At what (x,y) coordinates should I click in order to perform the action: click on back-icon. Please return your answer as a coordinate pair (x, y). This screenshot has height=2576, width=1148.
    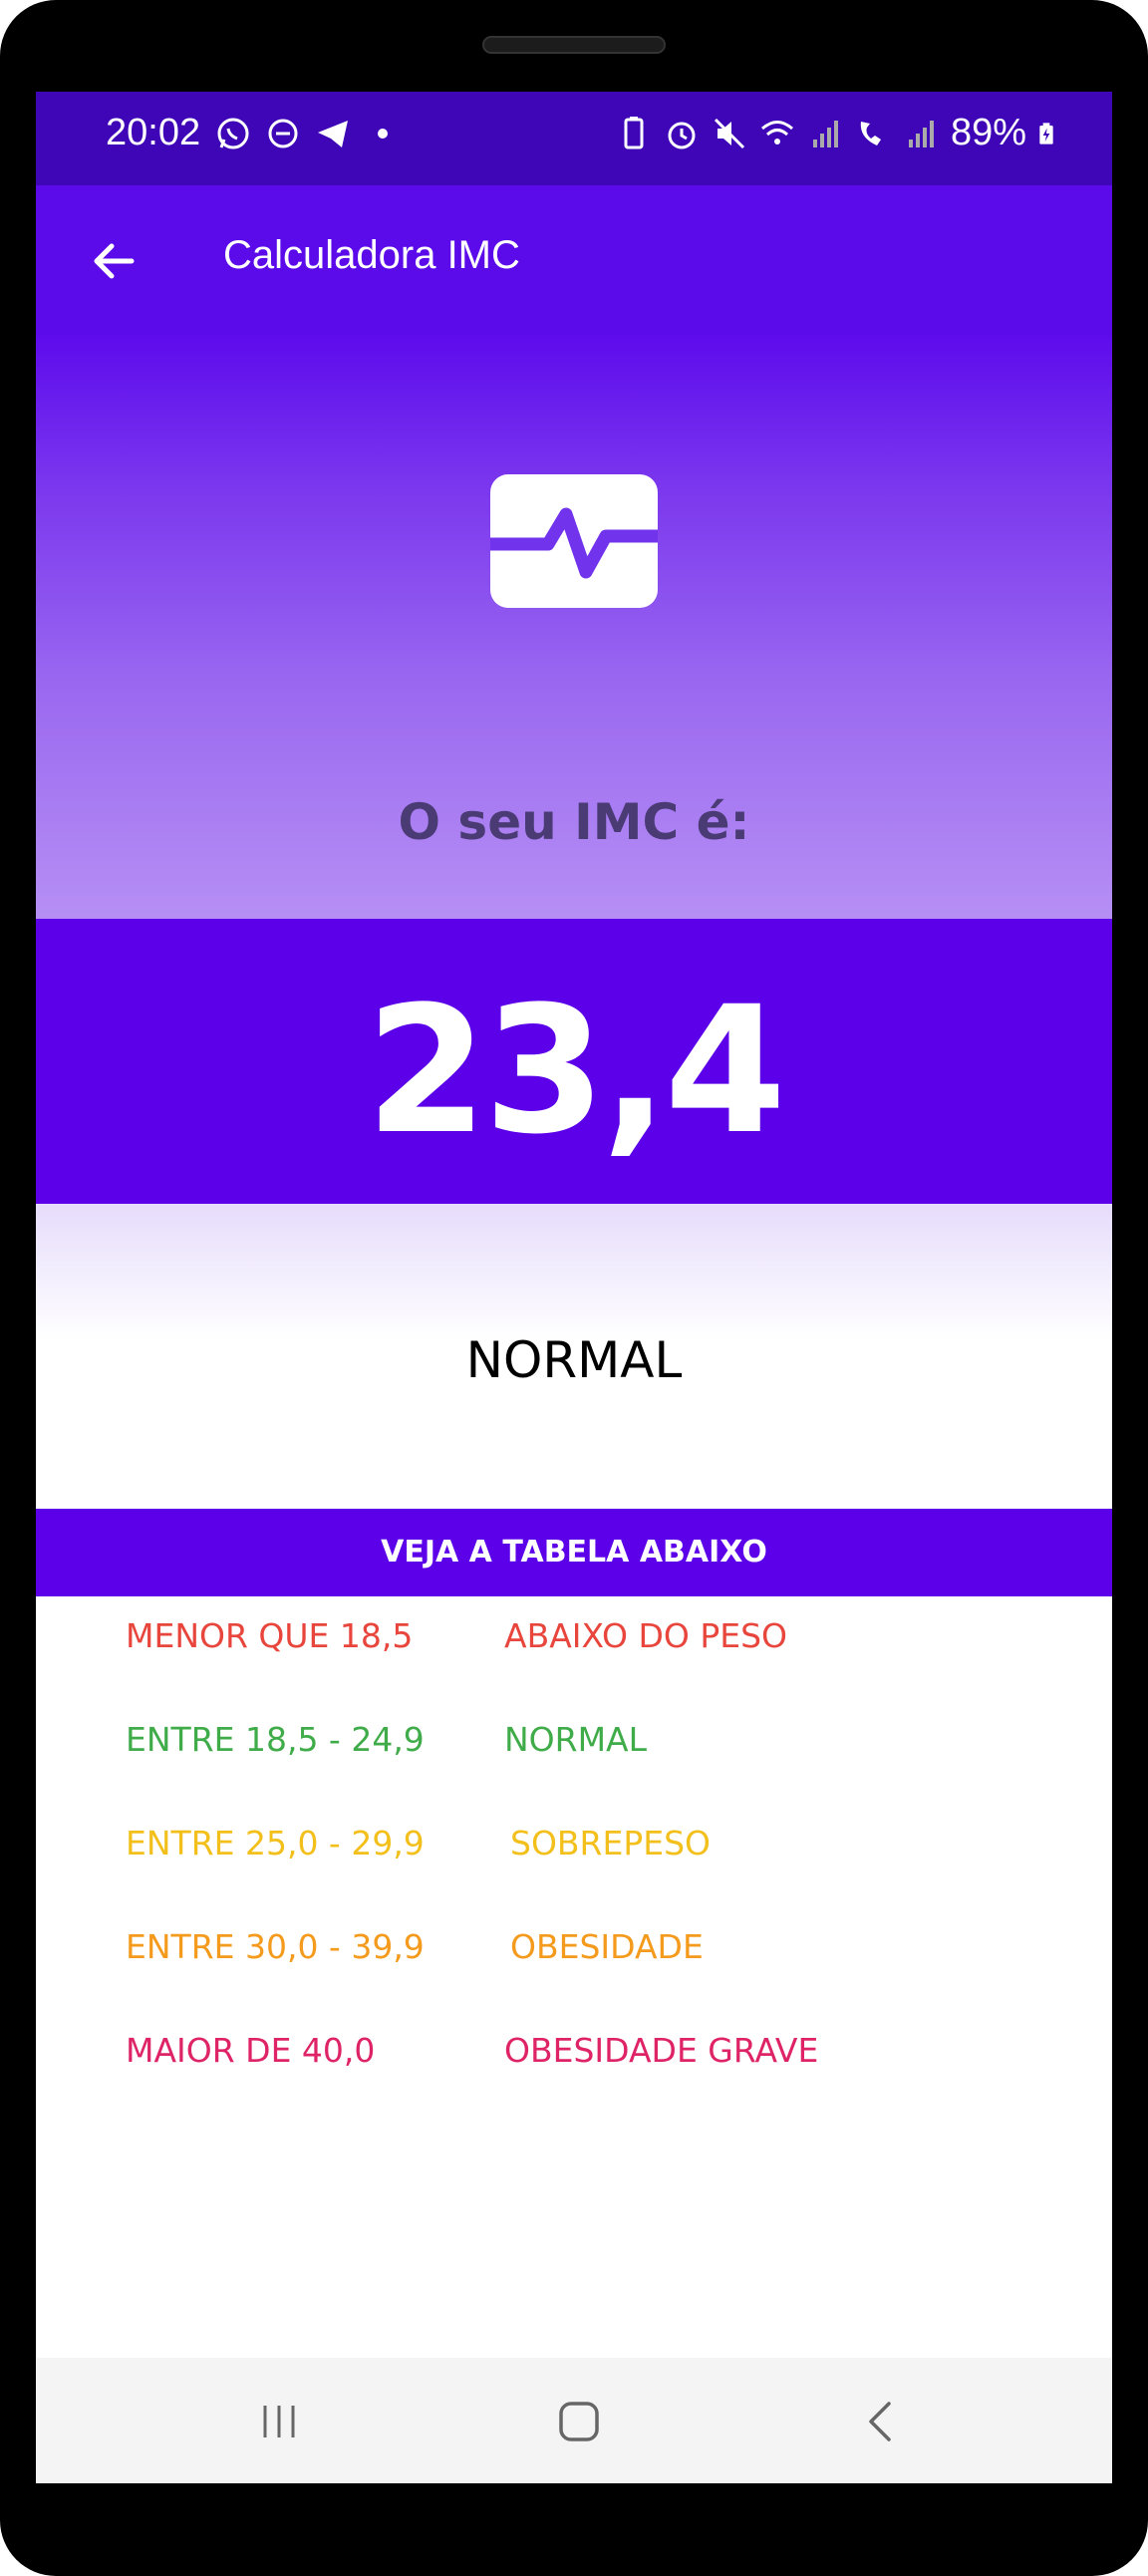
    Looking at the image, I should click on (880, 2421).